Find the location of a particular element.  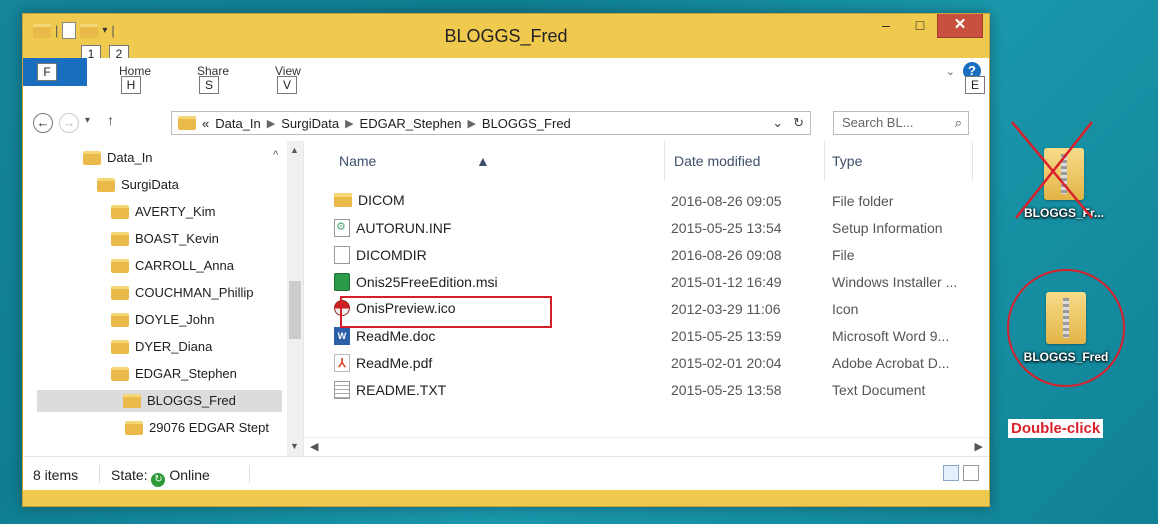

expand-ribbon-icon: ⌄ is located at coordinates (950, 71).